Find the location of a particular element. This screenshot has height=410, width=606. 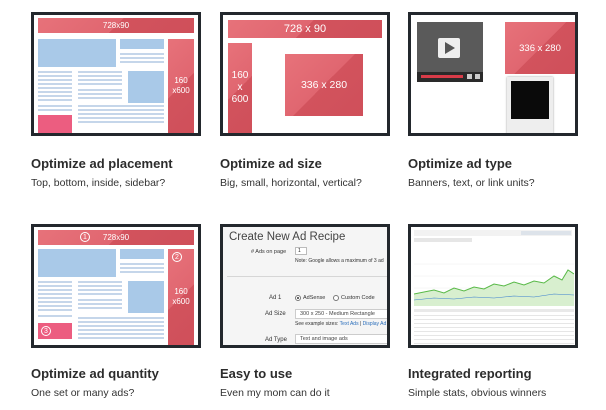

report-table is located at coordinates (494, 327).